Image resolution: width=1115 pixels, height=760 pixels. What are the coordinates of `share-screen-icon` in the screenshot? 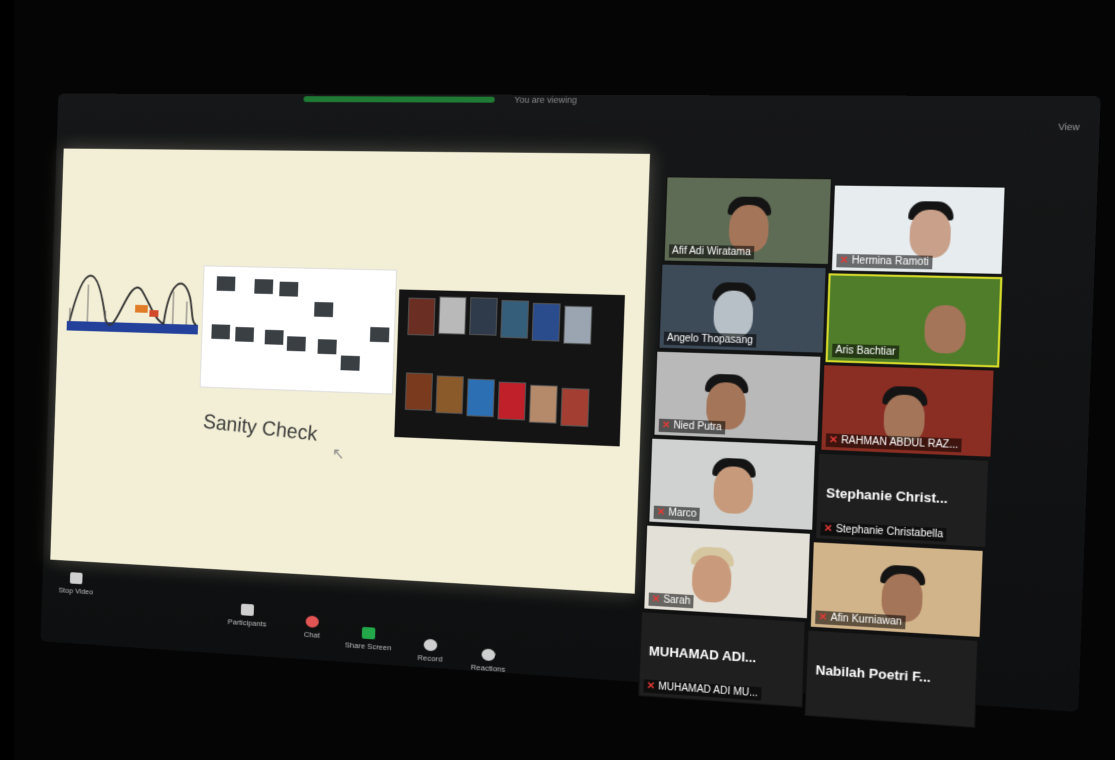 It's located at (369, 633).